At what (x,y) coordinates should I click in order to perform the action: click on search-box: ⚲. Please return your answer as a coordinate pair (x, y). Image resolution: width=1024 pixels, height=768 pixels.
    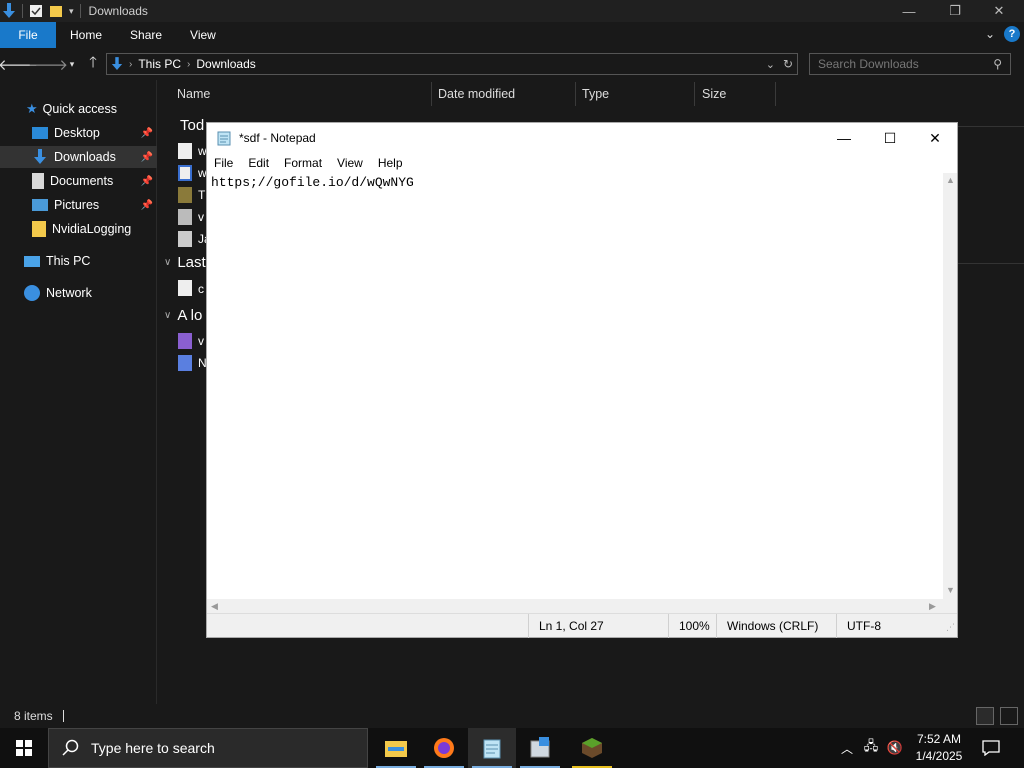
    Looking at the image, I should click on (910, 64).